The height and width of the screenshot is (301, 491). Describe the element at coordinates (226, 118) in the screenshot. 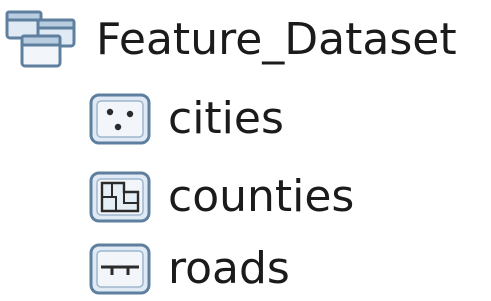

I see `tree-node-label: cities` at that location.